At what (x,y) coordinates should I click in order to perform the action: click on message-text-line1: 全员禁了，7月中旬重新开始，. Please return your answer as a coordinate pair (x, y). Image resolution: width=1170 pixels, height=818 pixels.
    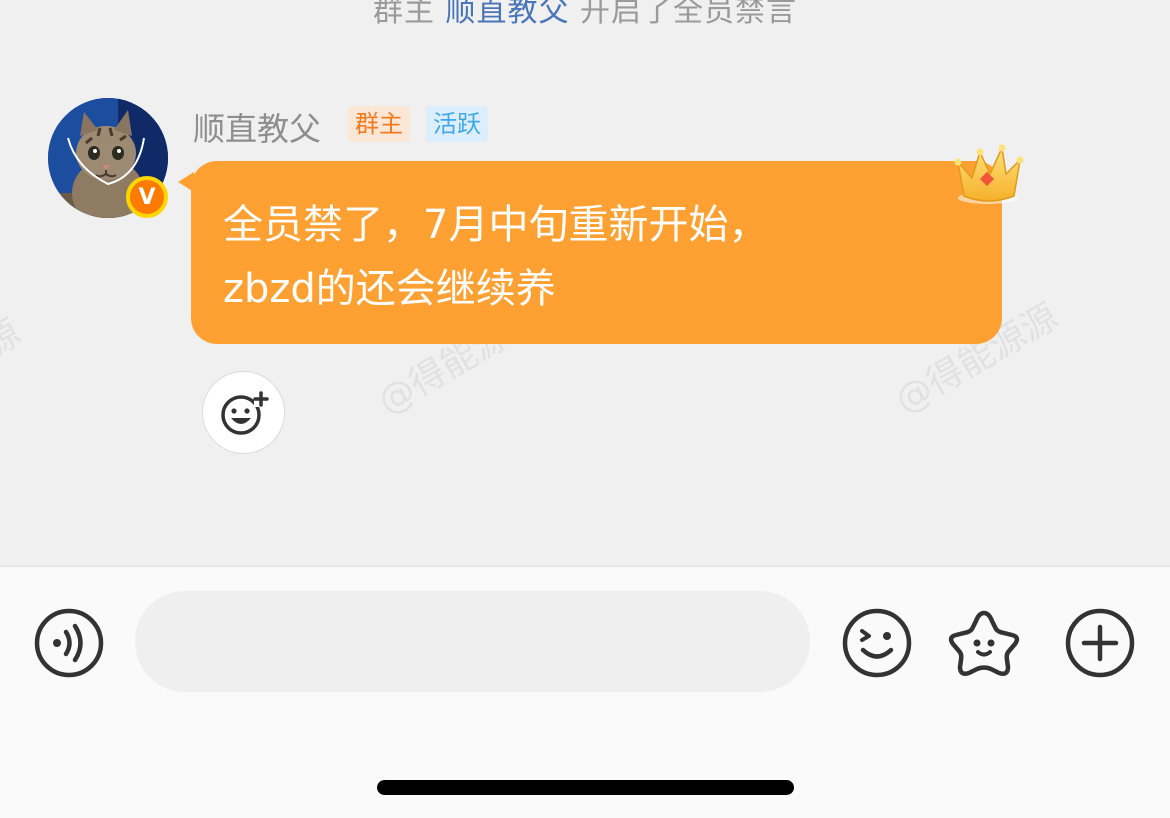
    Looking at the image, I should click on (496, 225).